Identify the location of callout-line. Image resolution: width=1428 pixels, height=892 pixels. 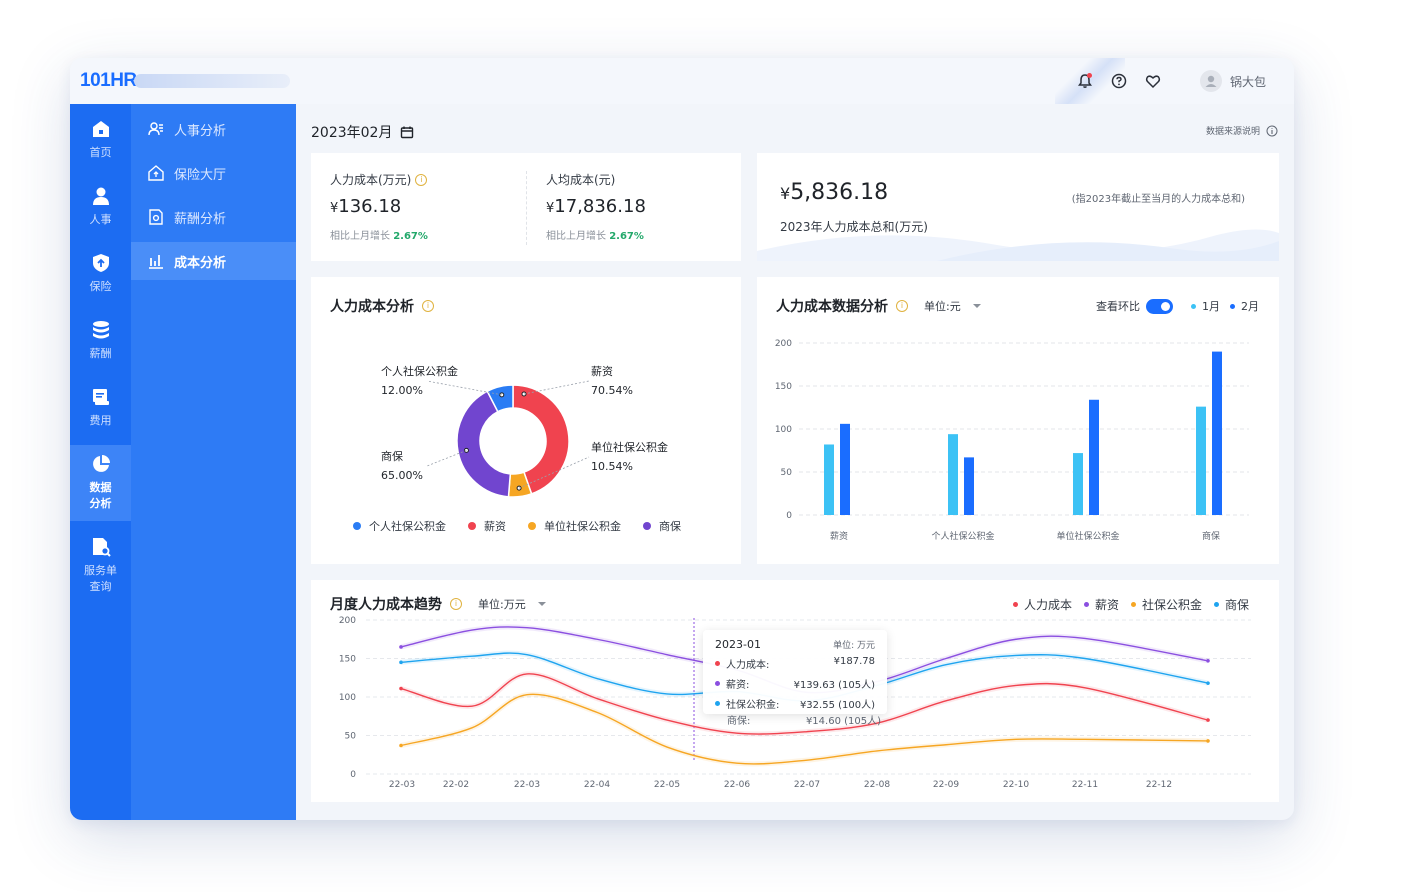
(556, 387).